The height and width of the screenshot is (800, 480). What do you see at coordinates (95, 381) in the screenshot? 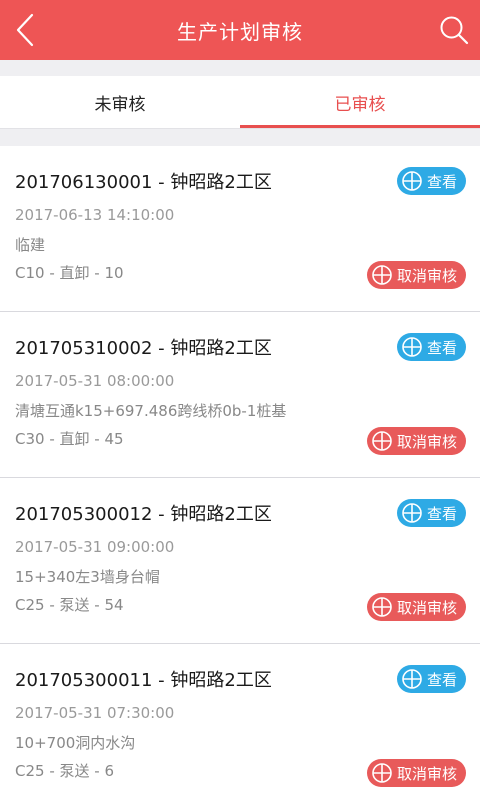
I see `plan-time: 2017-05-31 08:00:00` at bounding box center [95, 381].